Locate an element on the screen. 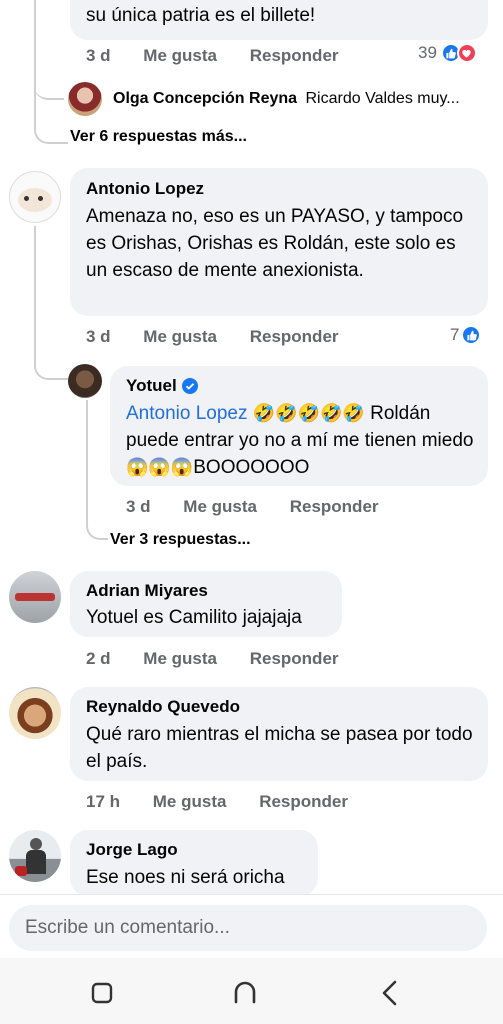 This screenshot has height=1024, width=503. reply-actions: 3 d Me gusta Responder is located at coordinates (266, 507).